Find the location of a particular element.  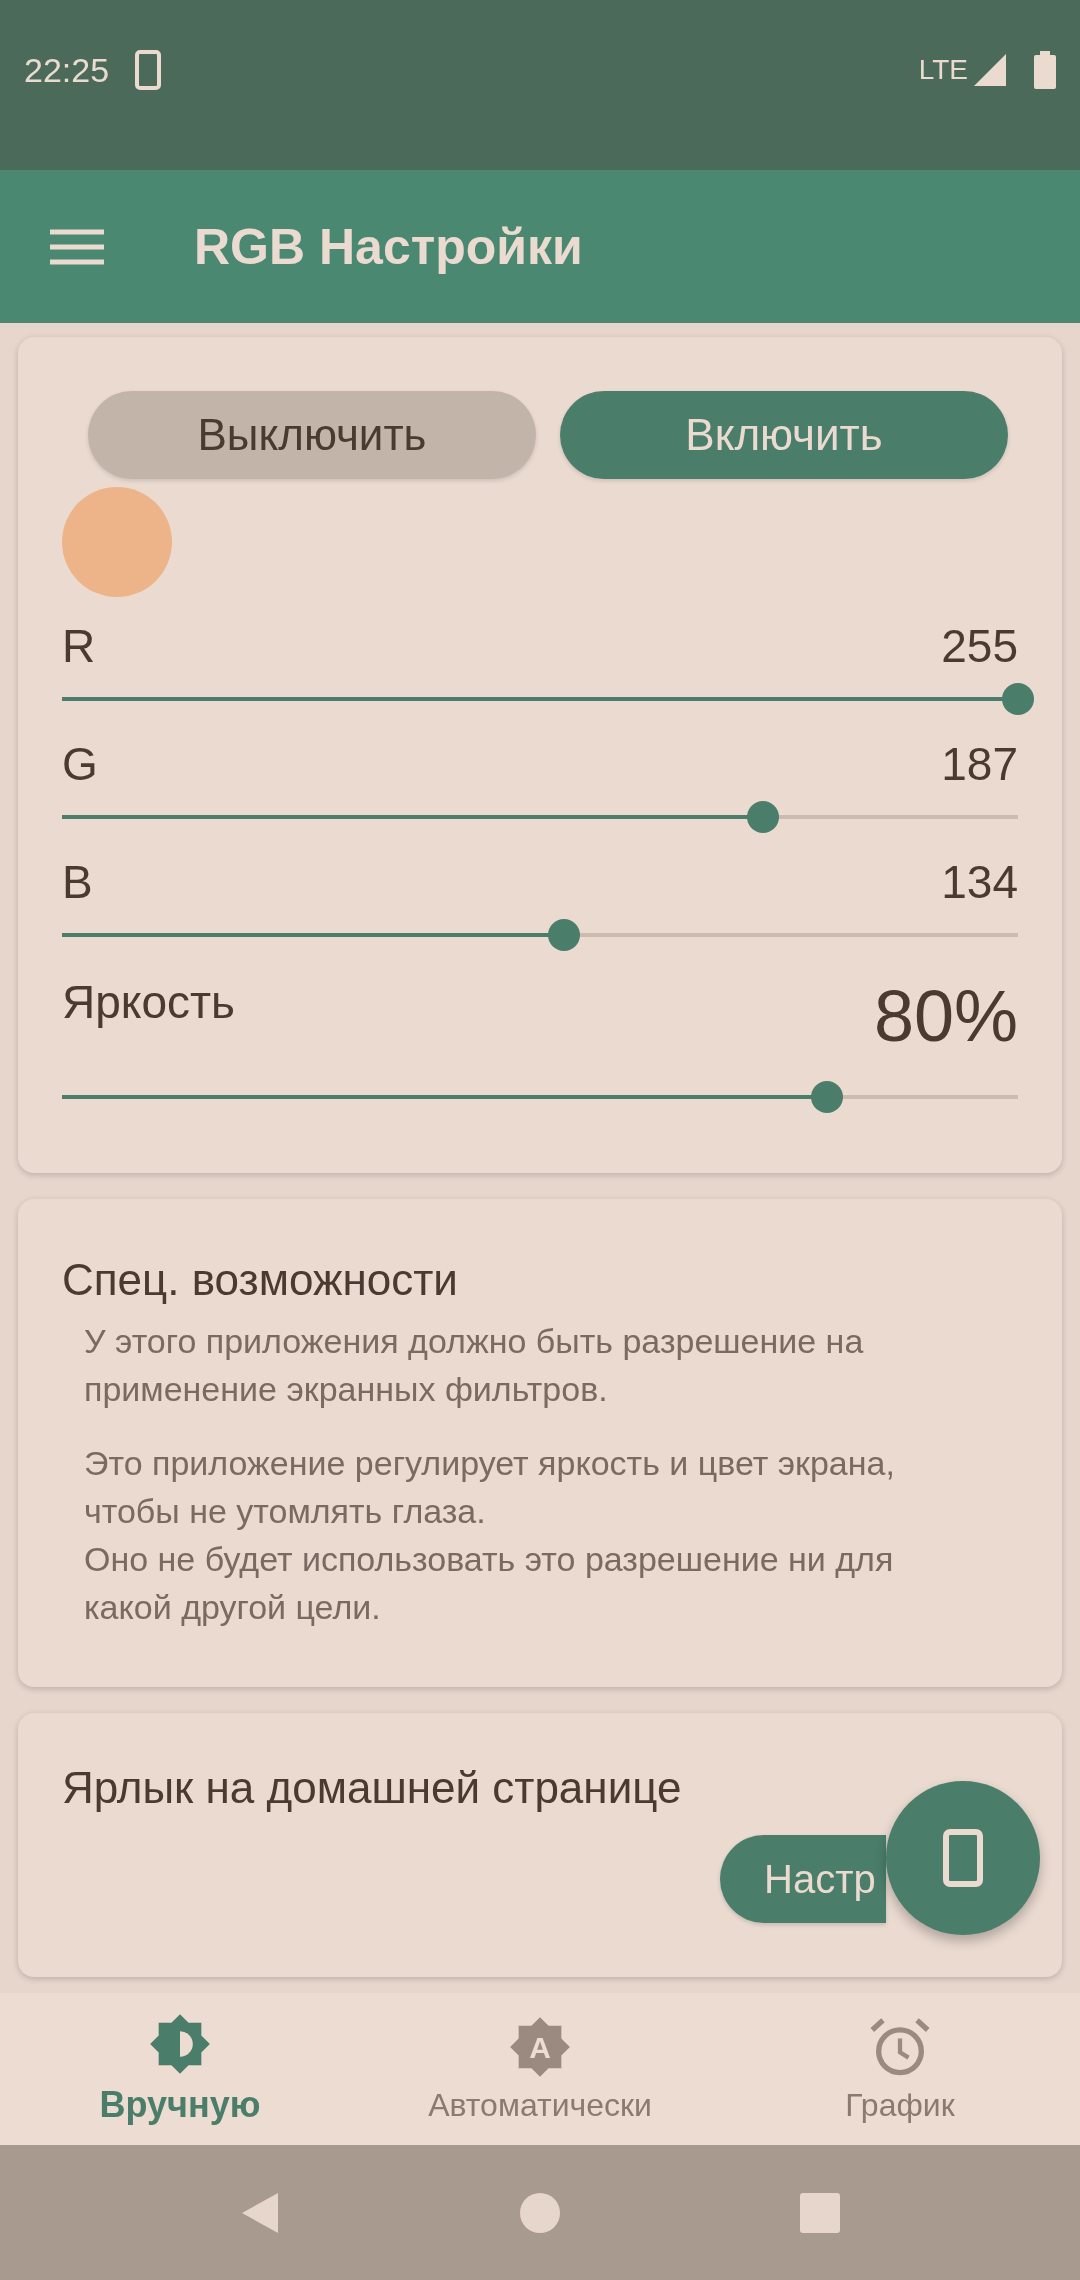

nav-tab: Вручную is located at coordinates (180, 2069).